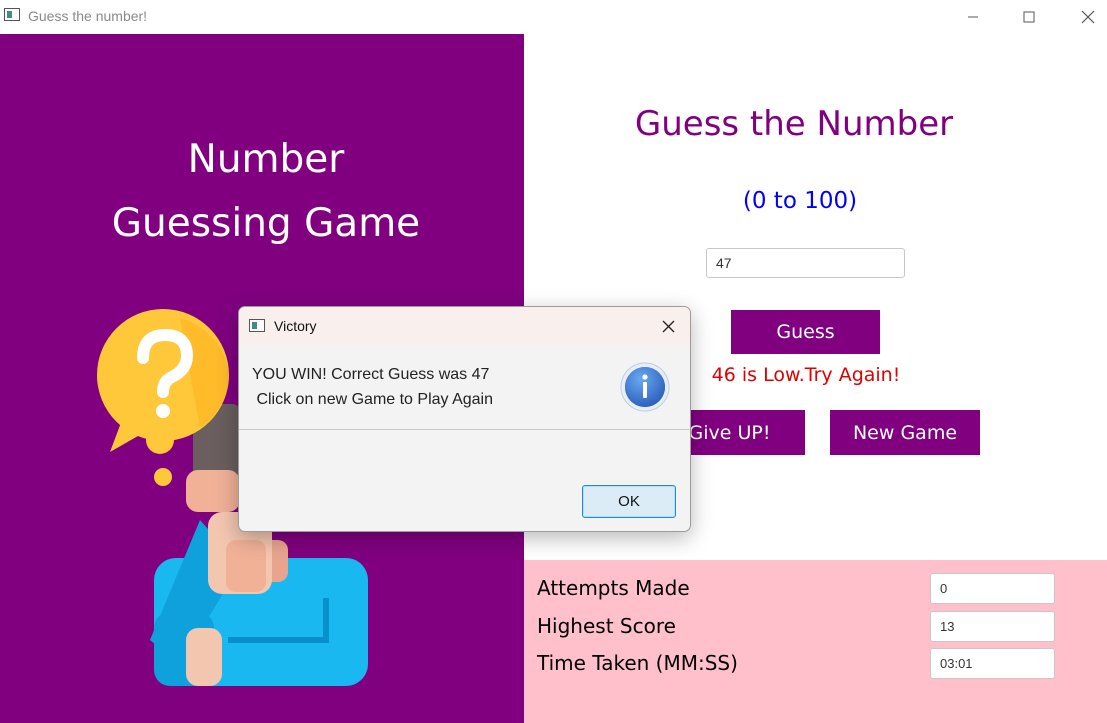 The image size is (1107, 723). I want to click on maximize-icon, so click(1029, 17).